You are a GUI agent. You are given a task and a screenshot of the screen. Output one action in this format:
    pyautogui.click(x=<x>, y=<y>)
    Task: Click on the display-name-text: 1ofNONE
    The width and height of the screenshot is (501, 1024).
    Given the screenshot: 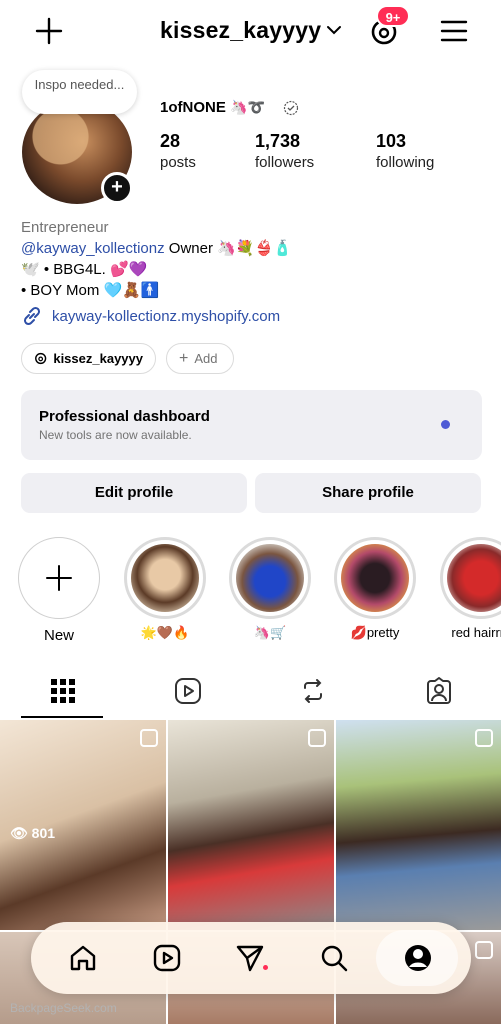 What is the action you would take?
    pyautogui.click(x=193, y=107)
    